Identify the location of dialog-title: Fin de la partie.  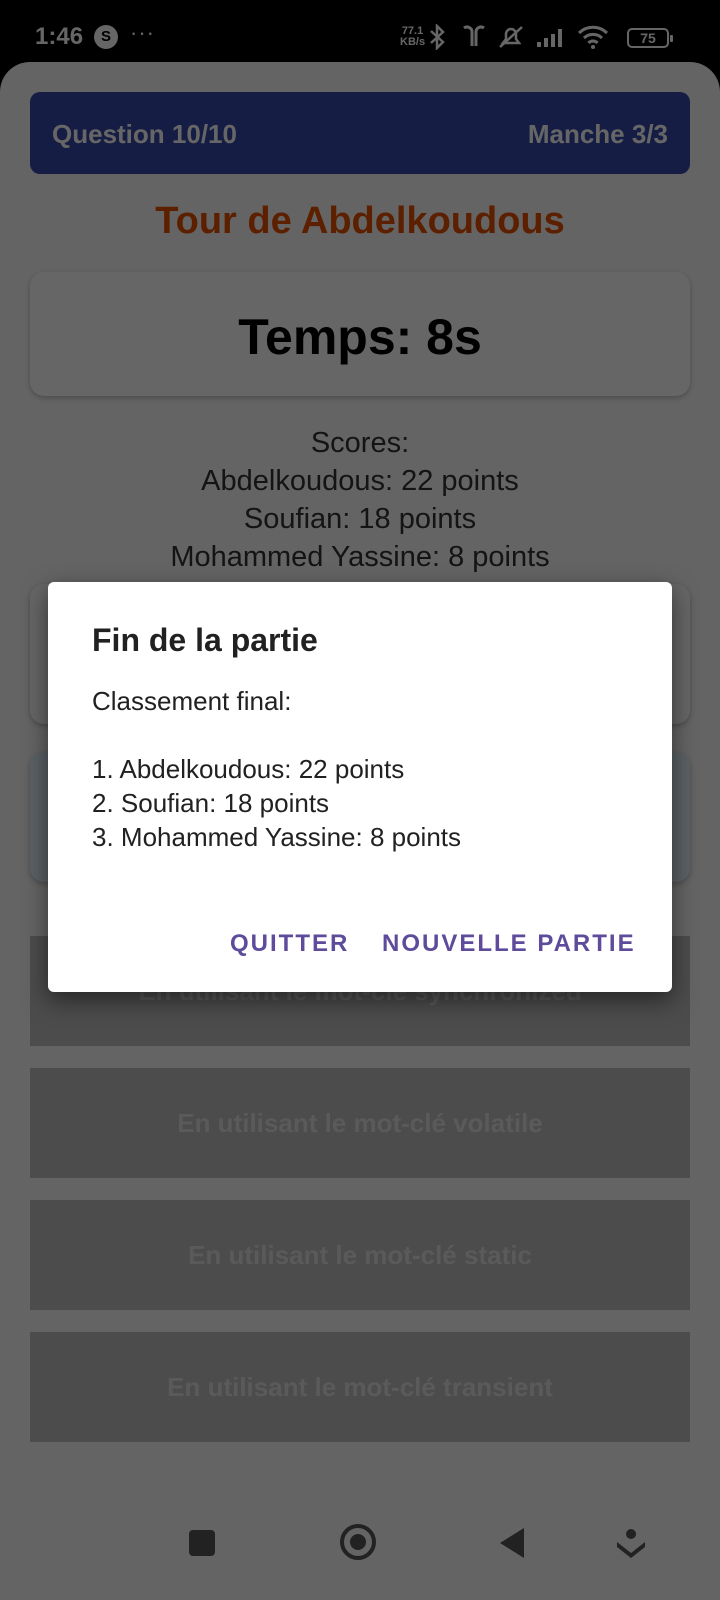
(205, 640).